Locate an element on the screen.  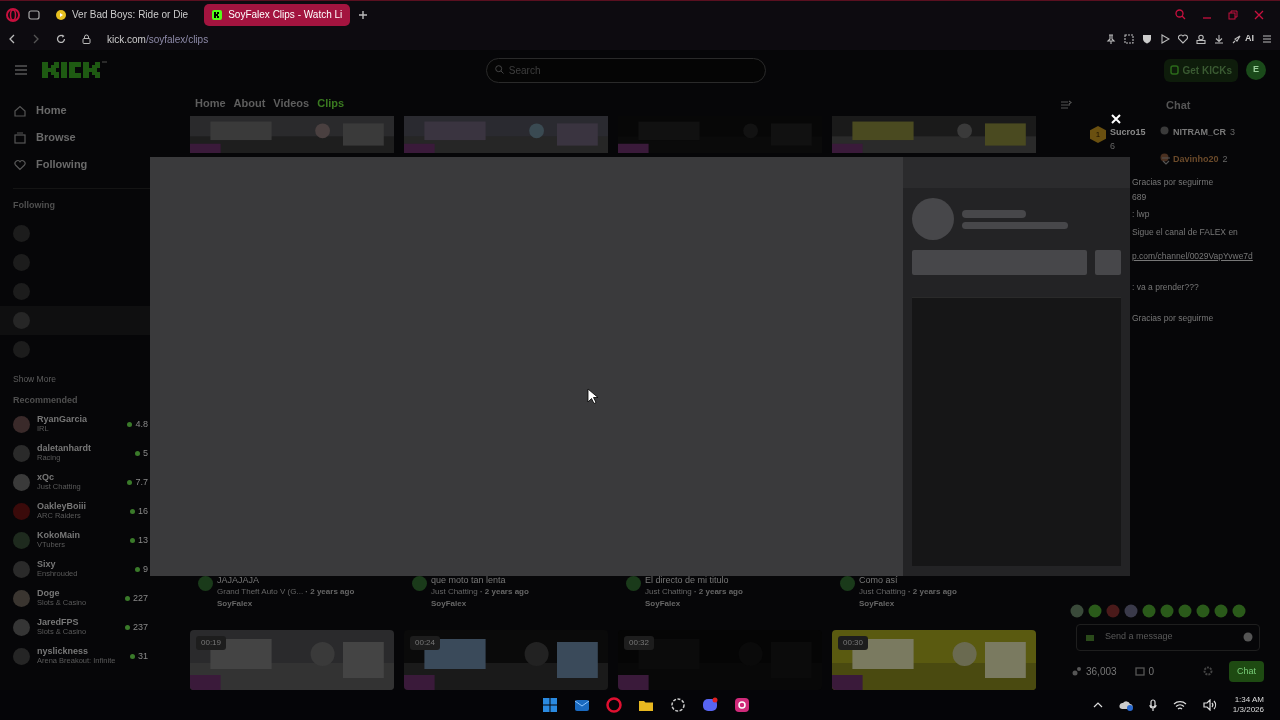
channel-name: OakleyBoiii is located at coordinates (62, 507).